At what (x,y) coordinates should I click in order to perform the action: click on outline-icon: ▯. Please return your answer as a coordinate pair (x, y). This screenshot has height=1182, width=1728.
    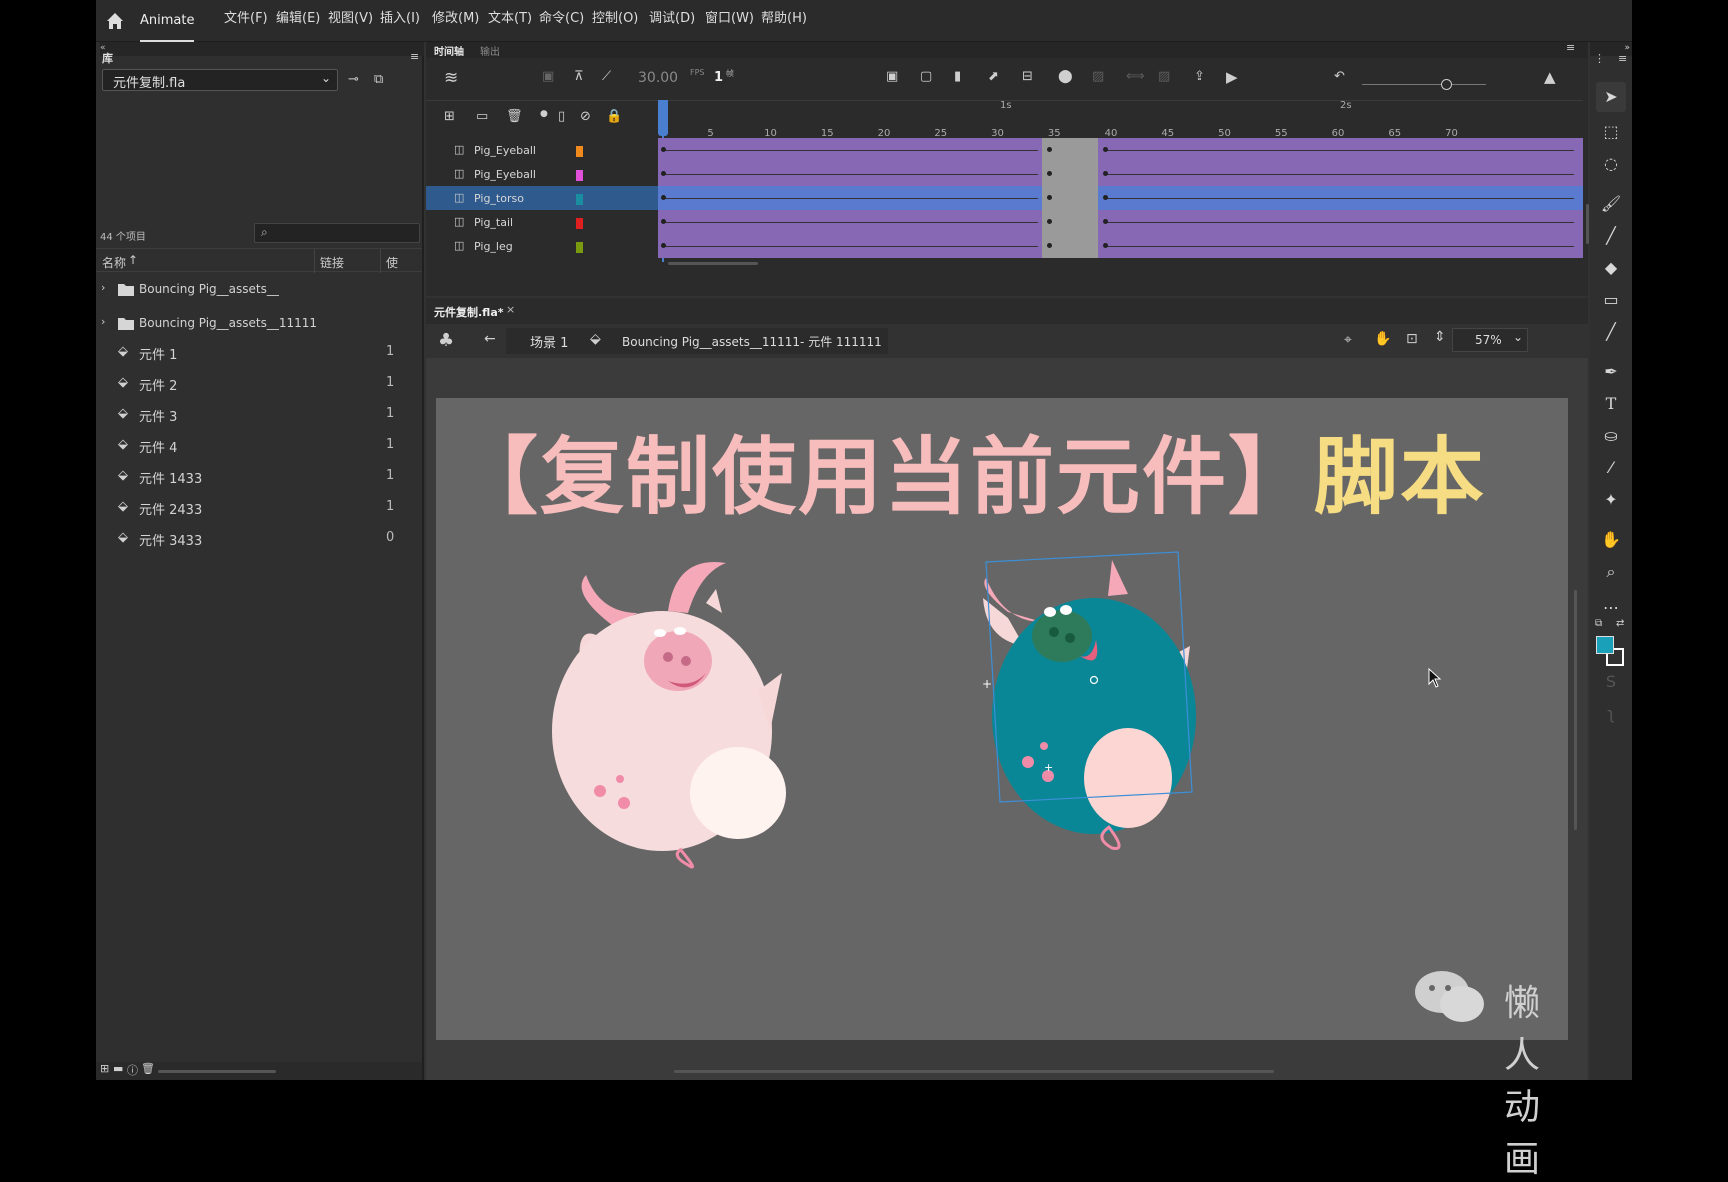
    Looking at the image, I should click on (561, 116).